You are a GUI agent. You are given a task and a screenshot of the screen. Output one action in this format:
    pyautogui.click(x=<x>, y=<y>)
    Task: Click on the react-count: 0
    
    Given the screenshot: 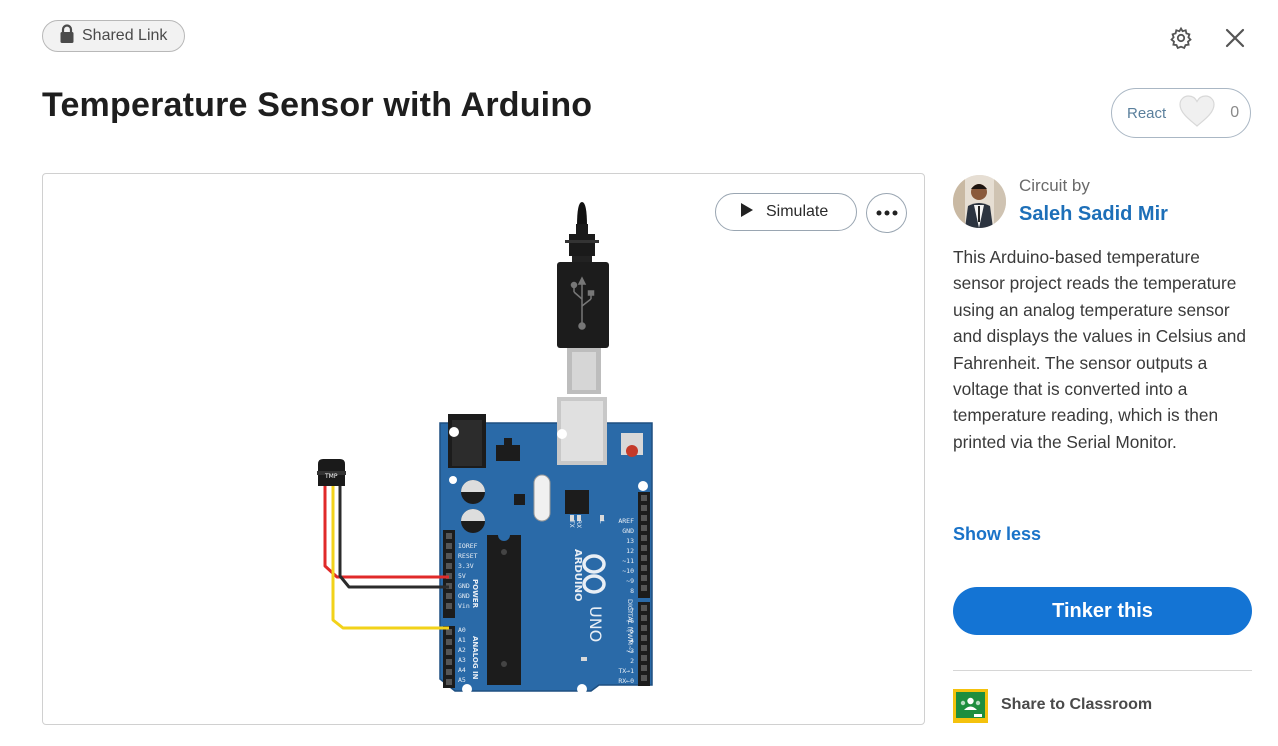 What is the action you would take?
    pyautogui.click(x=1235, y=112)
    